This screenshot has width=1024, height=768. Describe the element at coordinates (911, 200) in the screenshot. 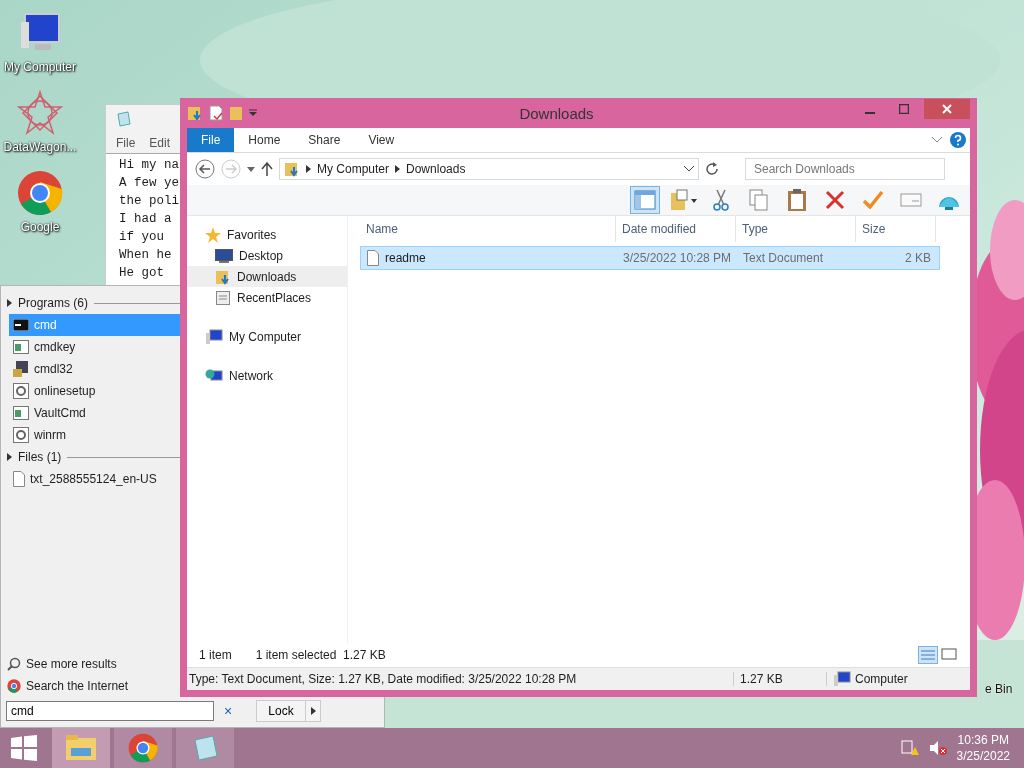

I see `rename-icon` at that location.